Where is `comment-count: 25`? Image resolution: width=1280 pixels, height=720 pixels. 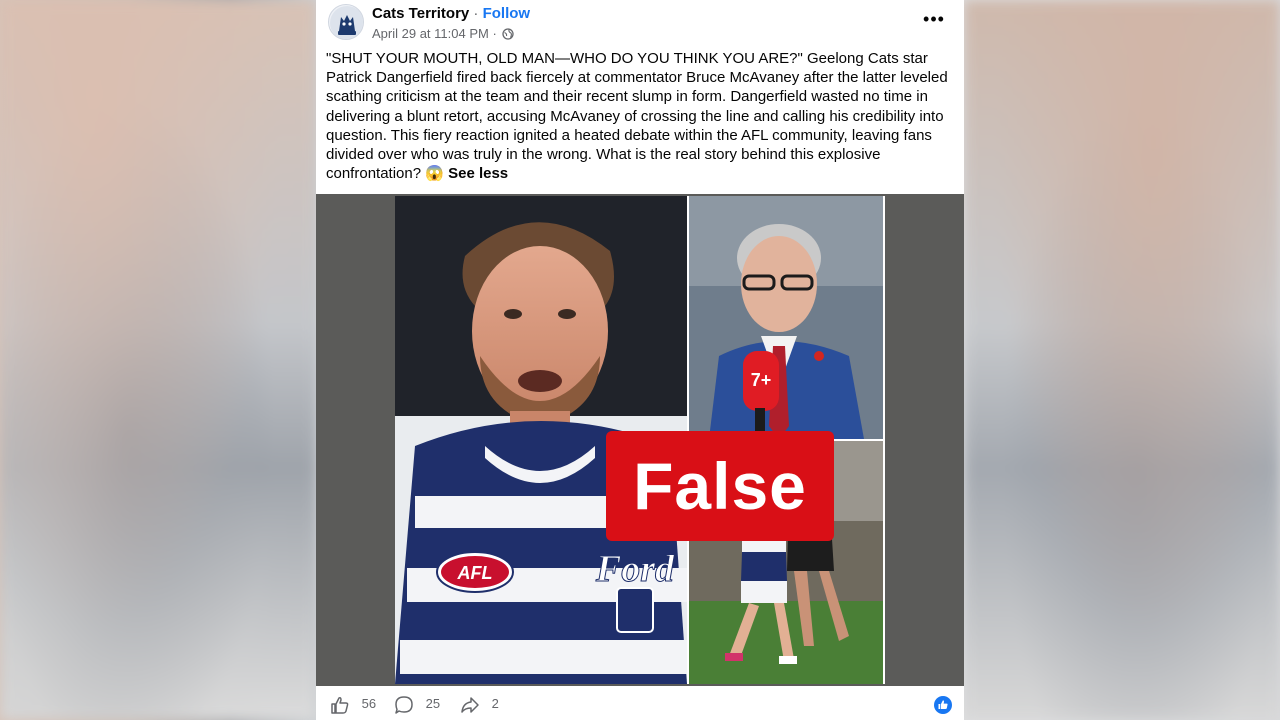
comment-count: 25 is located at coordinates (433, 703).